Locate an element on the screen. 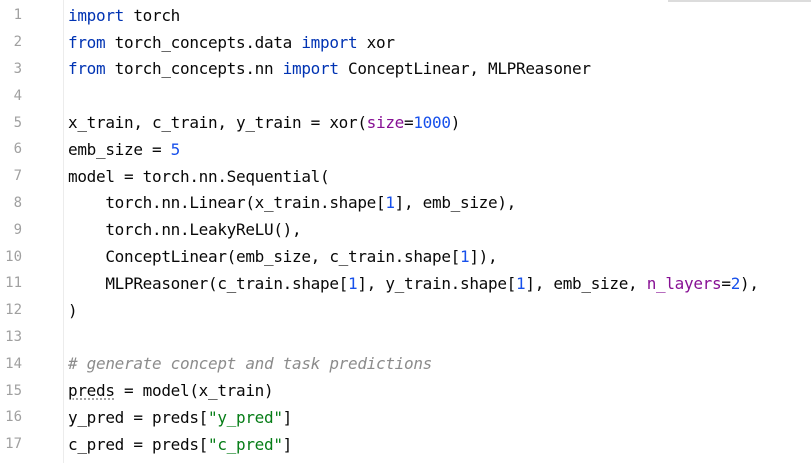 The height and width of the screenshot is (463, 811). token-squiggle: preds is located at coordinates (91, 391).